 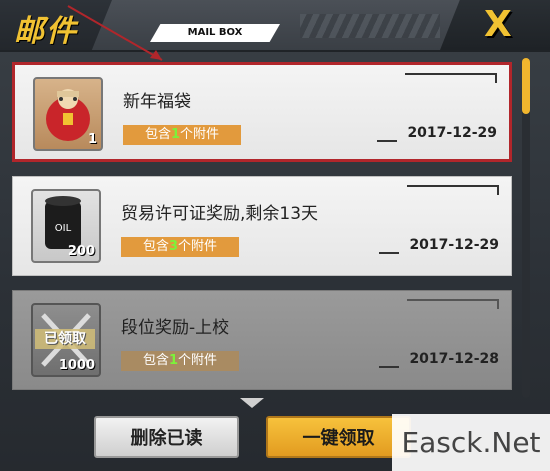 I want to click on oil-label: OIL, so click(x=63, y=228).